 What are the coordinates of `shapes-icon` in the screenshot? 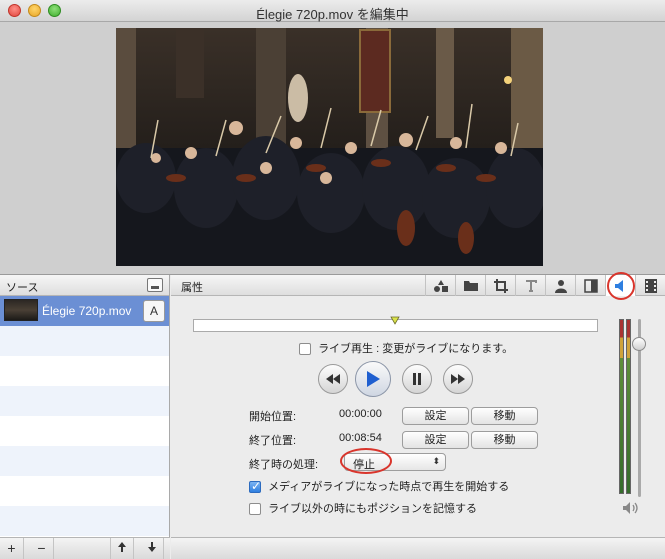 It's located at (440, 285).